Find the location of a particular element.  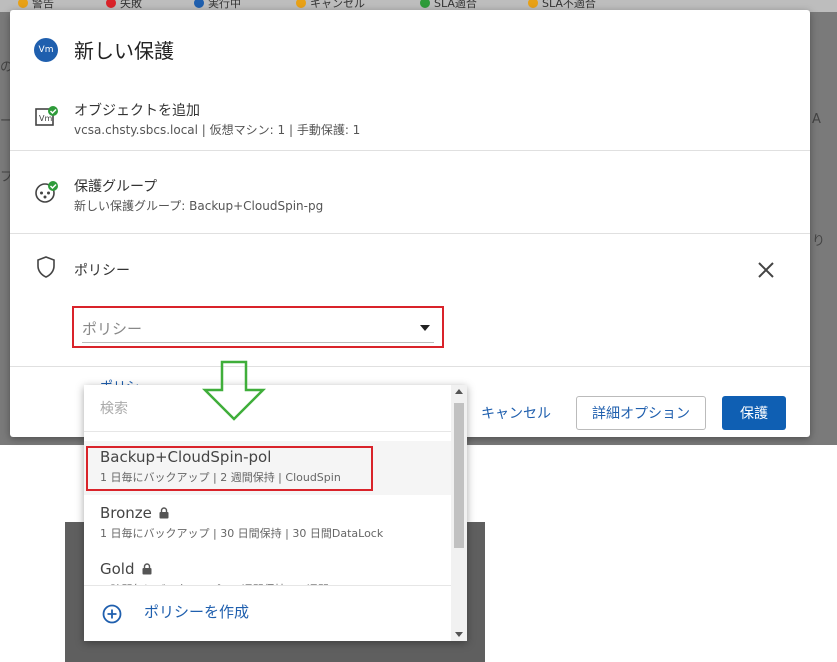

check-icon is located at coordinates (425, 4).